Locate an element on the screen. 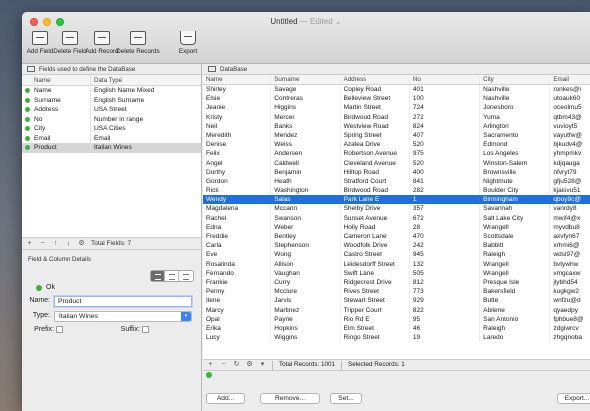  move-down-icon: ↓ is located at coordinates (68, 244).